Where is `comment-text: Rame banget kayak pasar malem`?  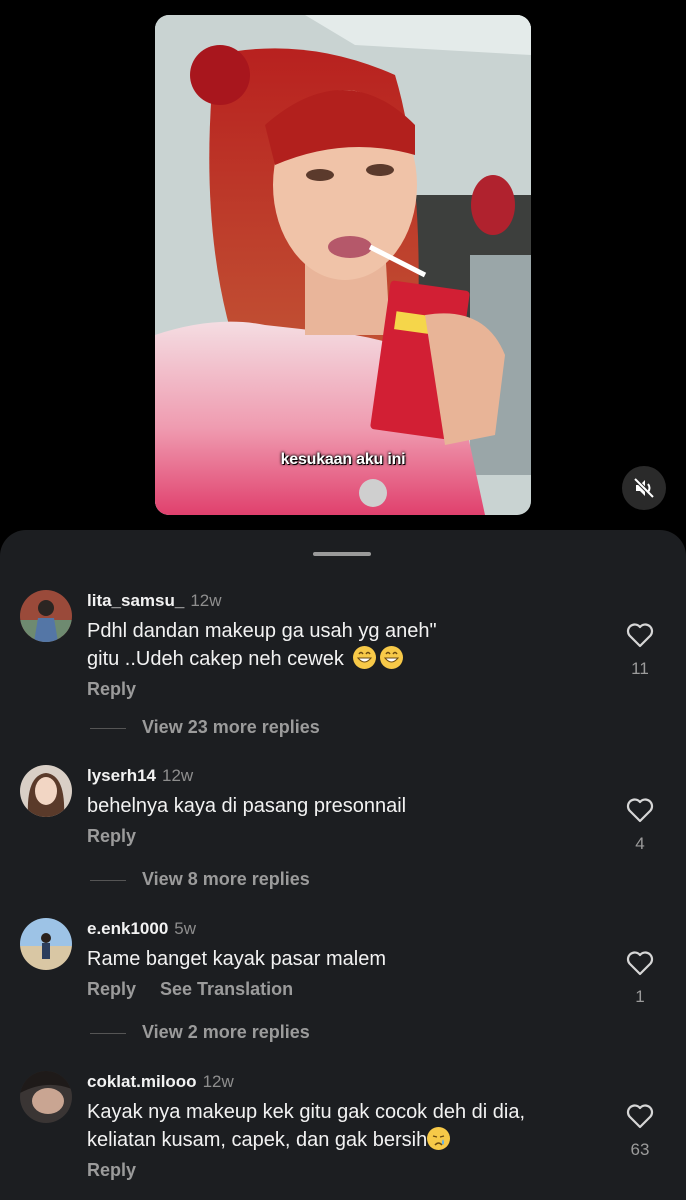
comment-text: Rame banget kayak pasar malem is located at coordinates (237, 959).